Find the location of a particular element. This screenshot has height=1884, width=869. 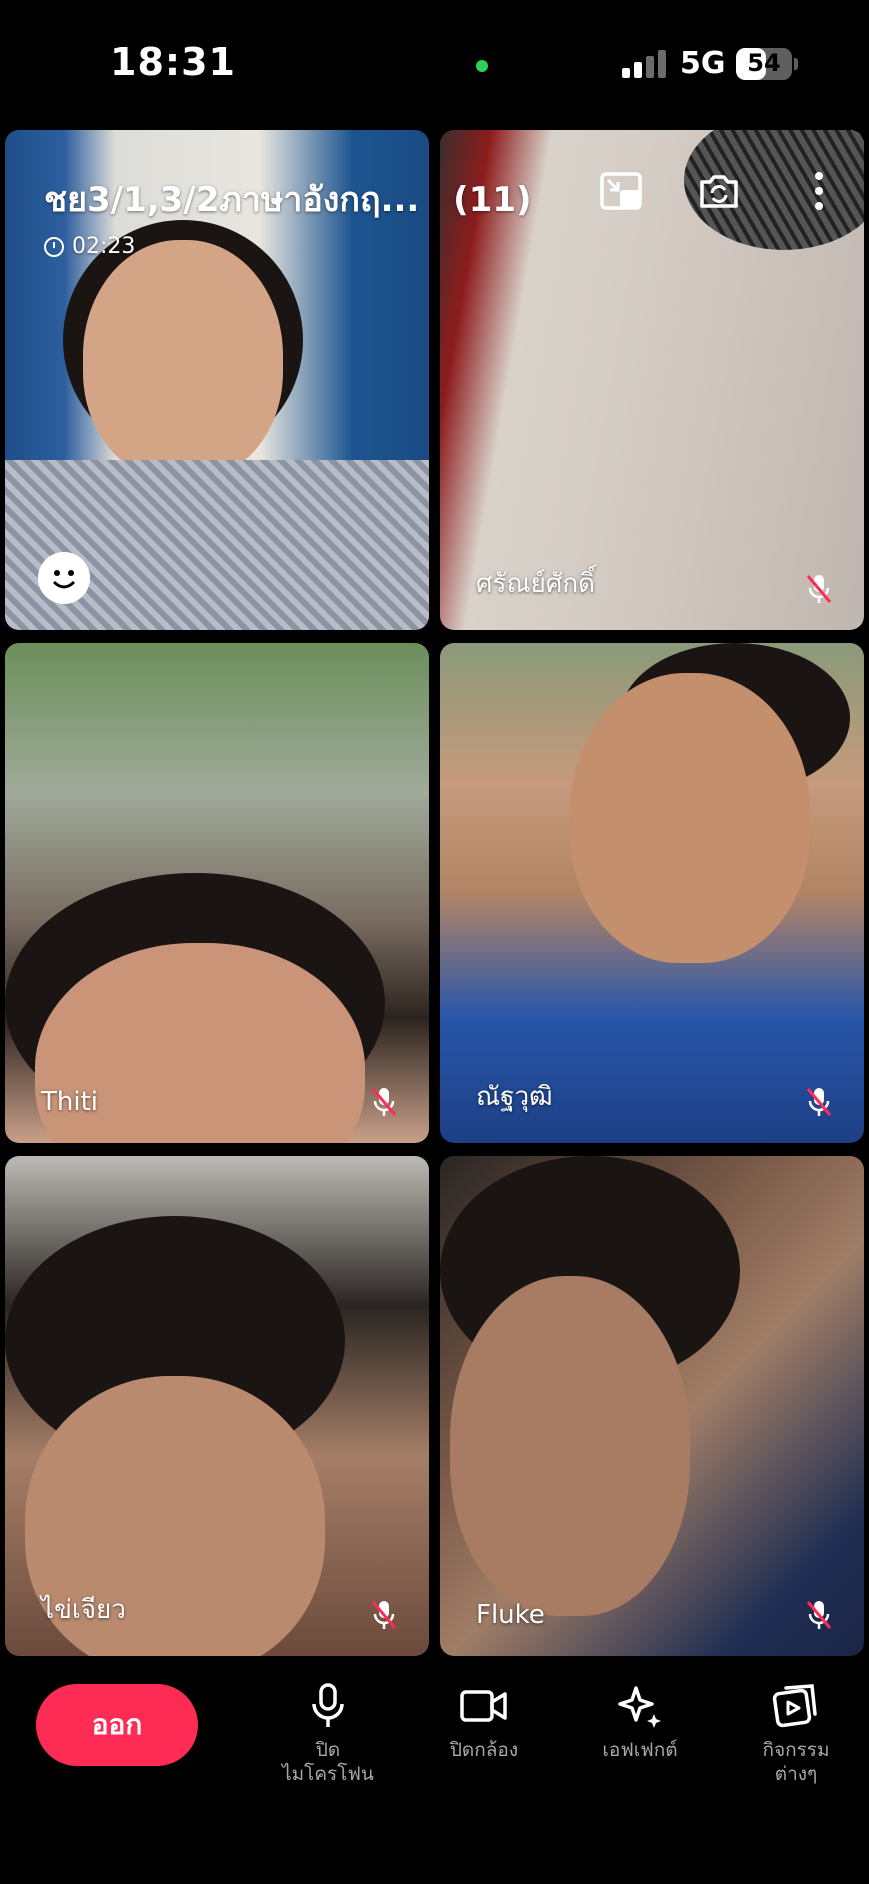

status-bar: 18:31 5G 54 is located at coordinates (434, 60).